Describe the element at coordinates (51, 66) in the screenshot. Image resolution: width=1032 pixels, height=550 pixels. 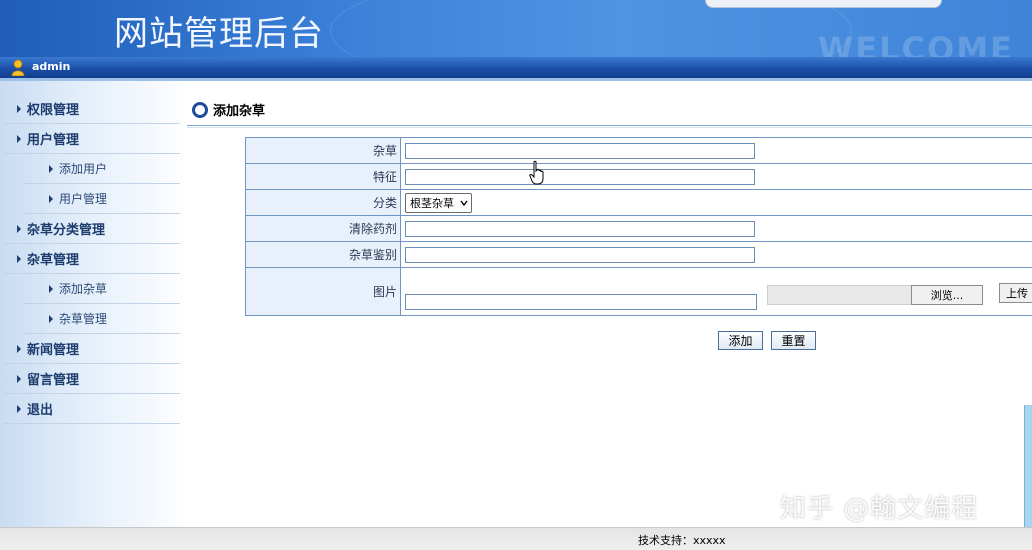
I see `username: admin` at that location.